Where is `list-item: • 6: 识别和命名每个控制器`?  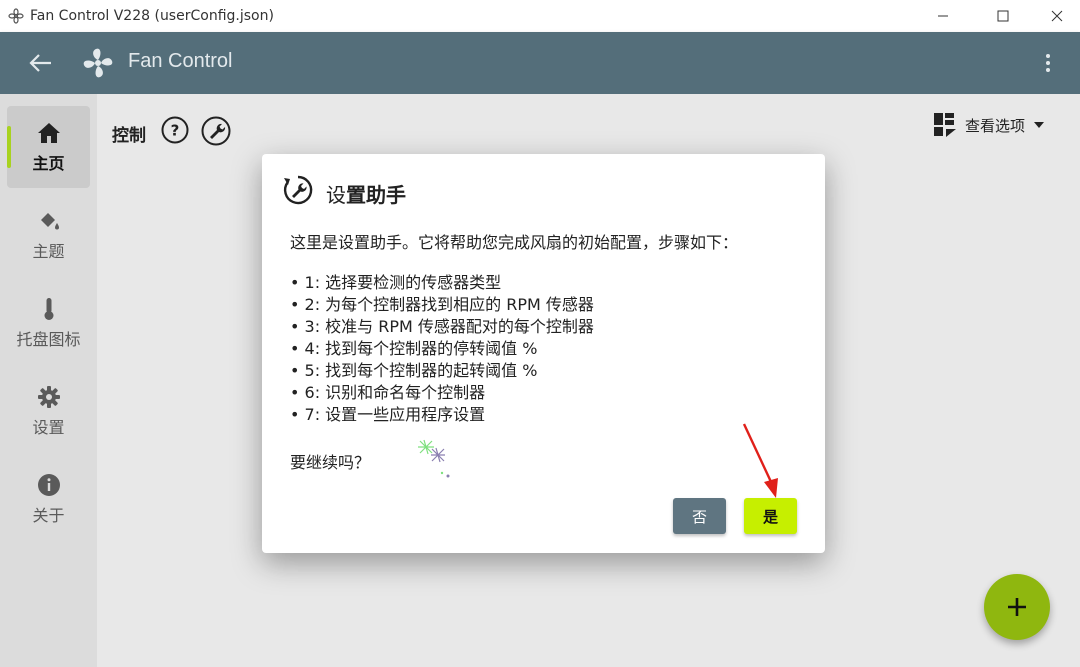
list-item: • 6: 识别和命名每个控制器 is located at coordinates (388, 392).